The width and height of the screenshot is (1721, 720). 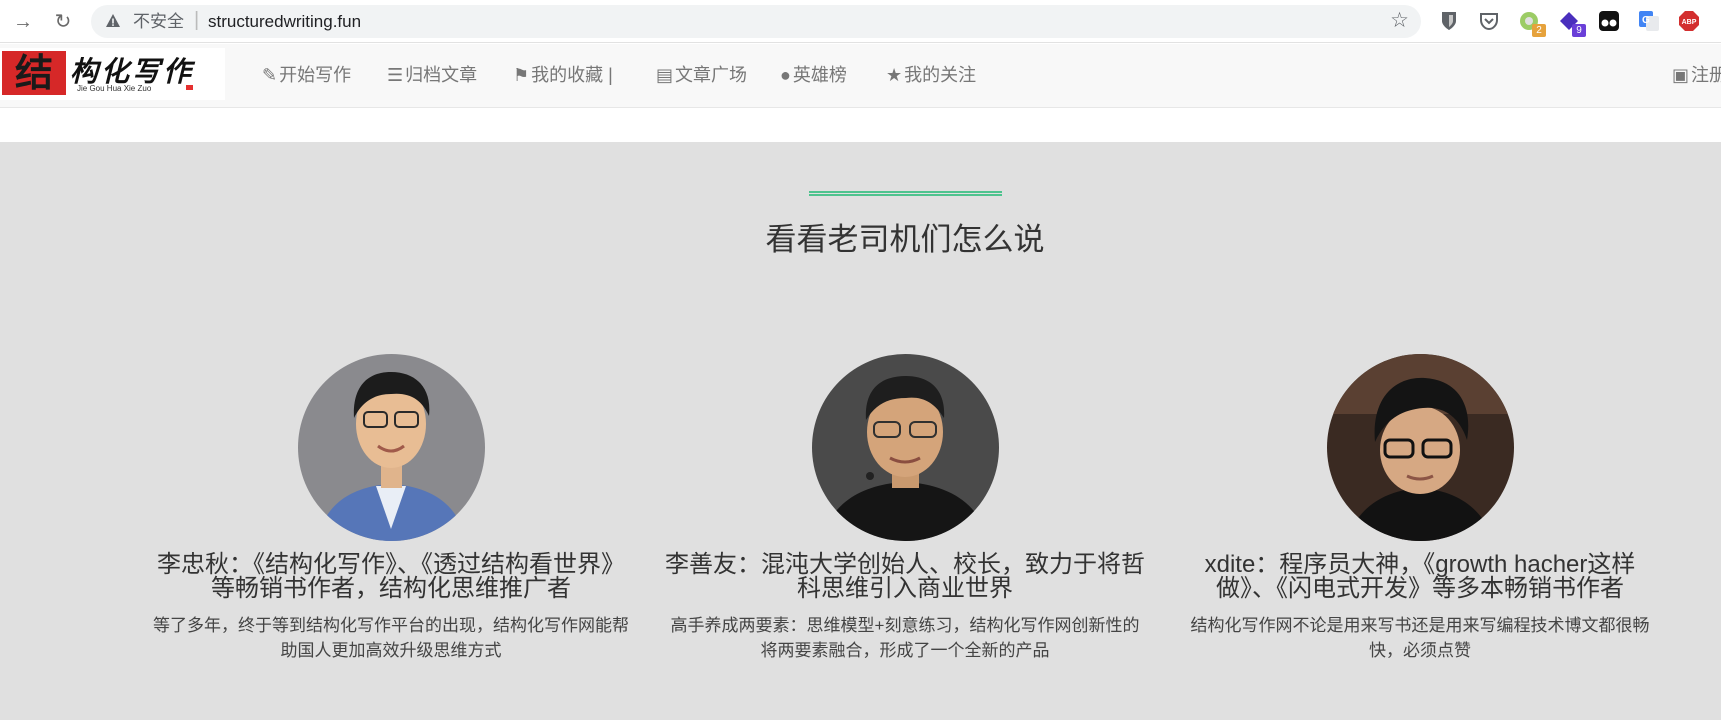 I want to click on nav-label: 归档文章, so click(x=441, y=75).